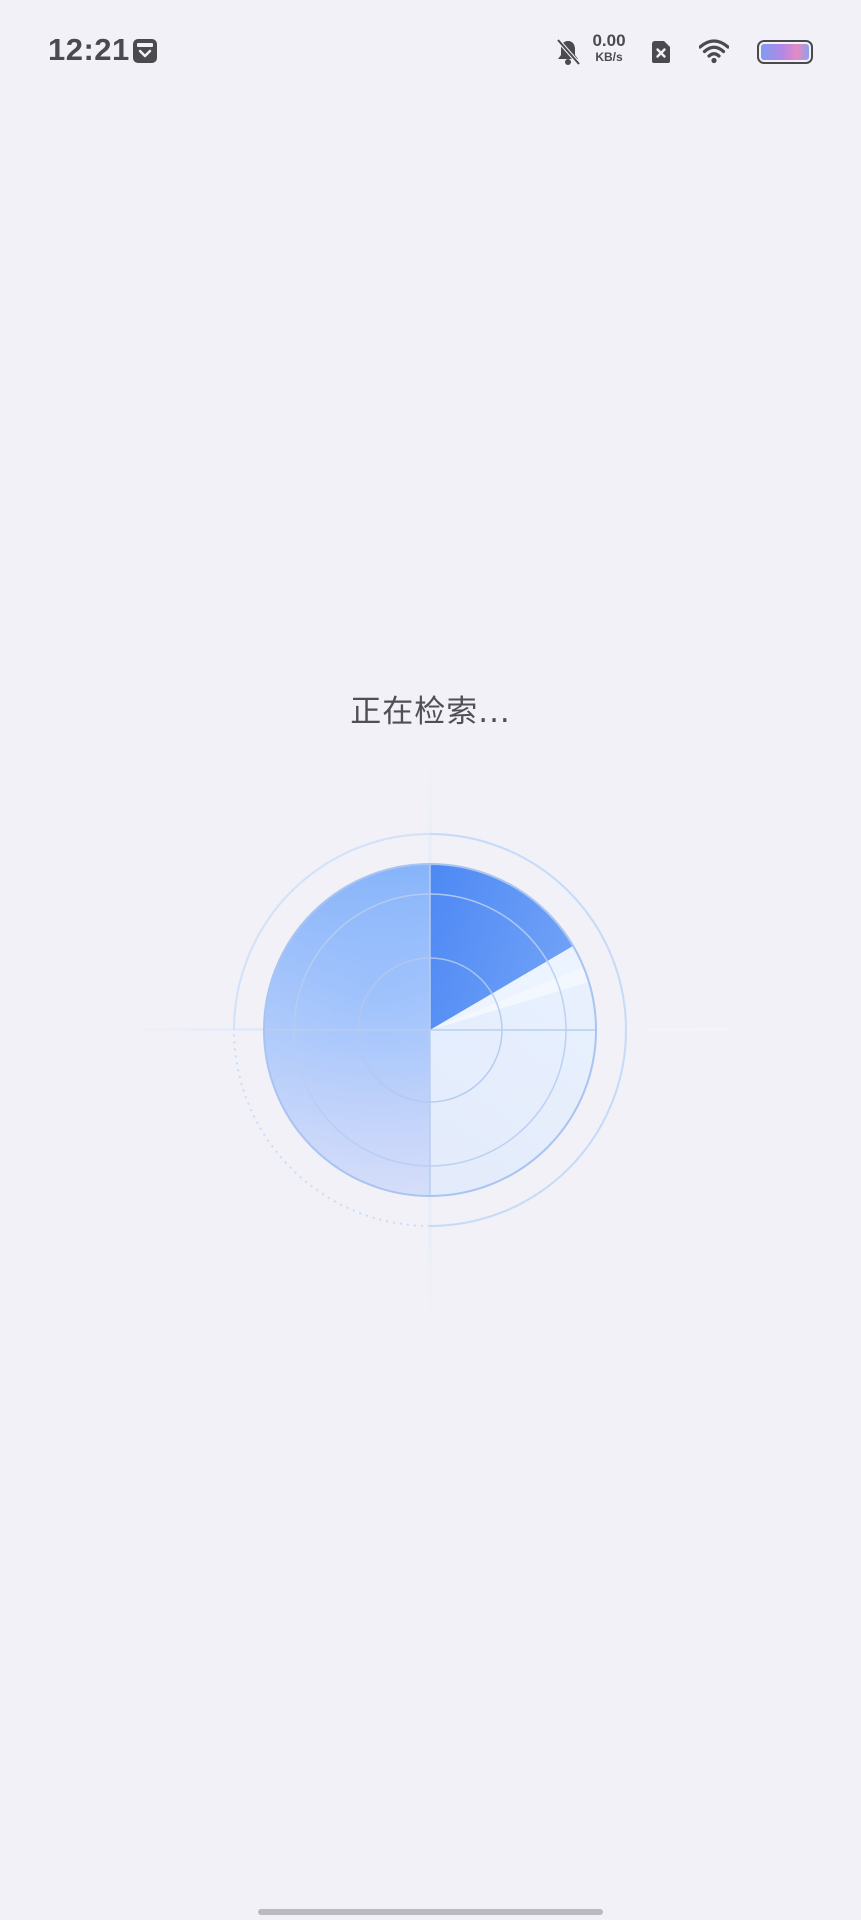 This screenshot has width=861, height=1920. Describe the element at coordinates (785, 52) in the screenshot. I see `battery-icon` at that location.